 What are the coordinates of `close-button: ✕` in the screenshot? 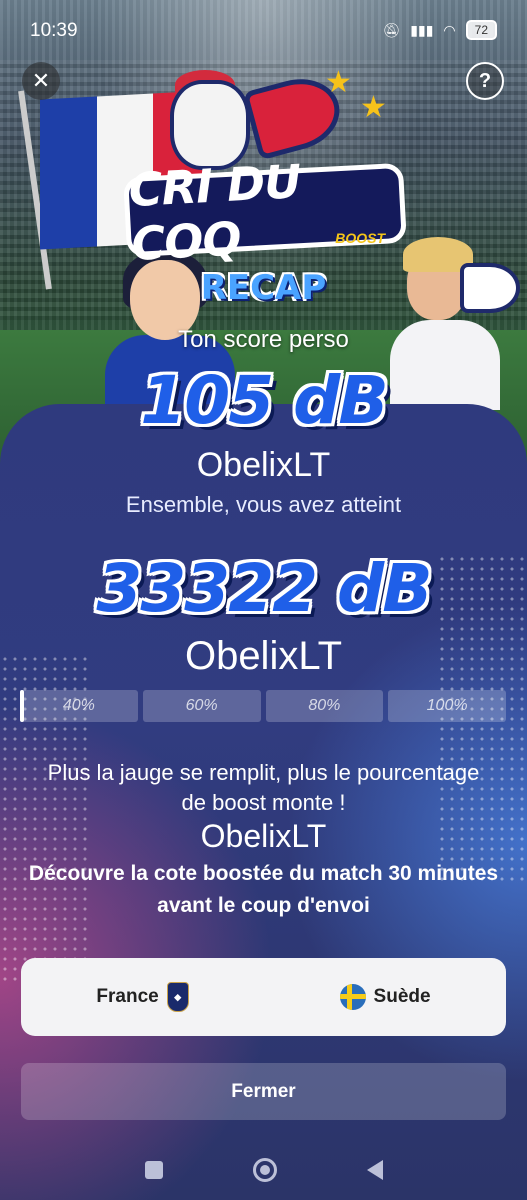 It's located at (41, 81).